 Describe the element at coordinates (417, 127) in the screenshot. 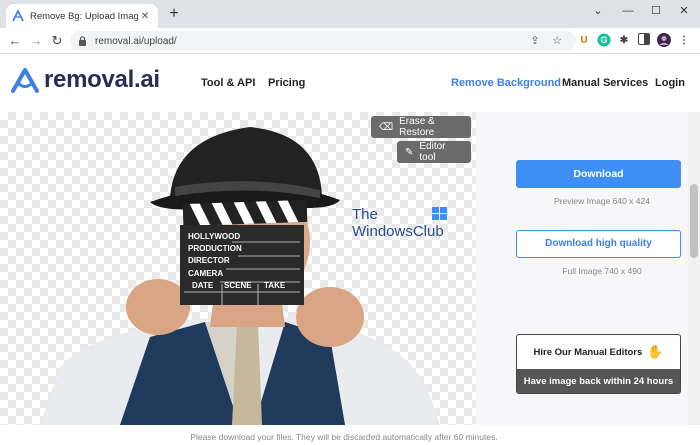

I see `erase-restore-label: Erase & Restore` at that location.